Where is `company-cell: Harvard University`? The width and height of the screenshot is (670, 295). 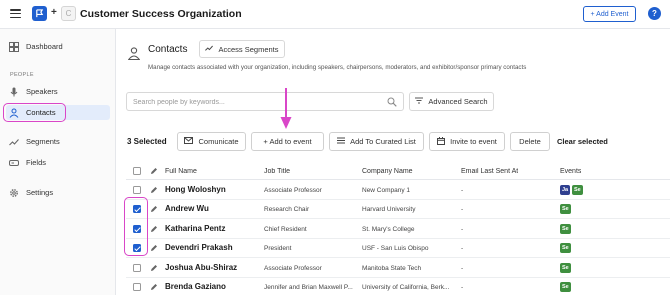 company-cell: Harvard University is located at coordinates (389, 209).